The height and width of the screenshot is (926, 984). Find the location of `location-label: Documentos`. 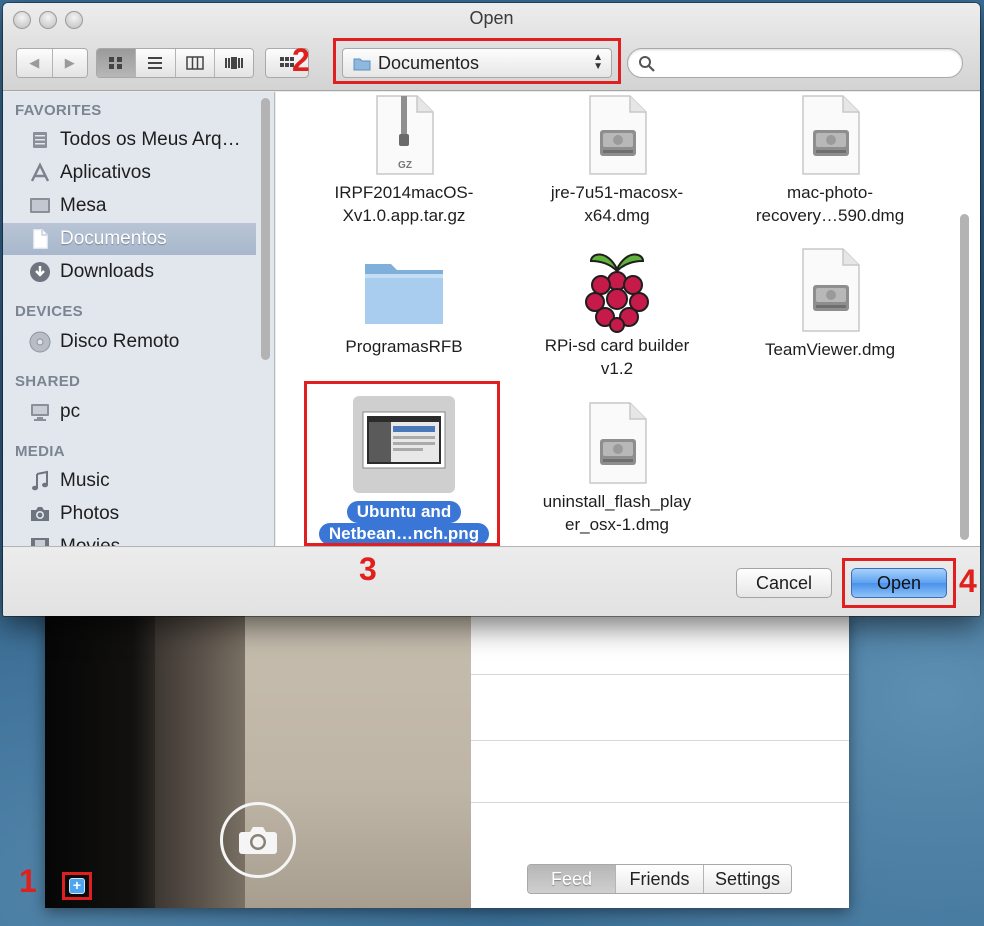

location-label: Documentos is located at coordinates (429, 62).